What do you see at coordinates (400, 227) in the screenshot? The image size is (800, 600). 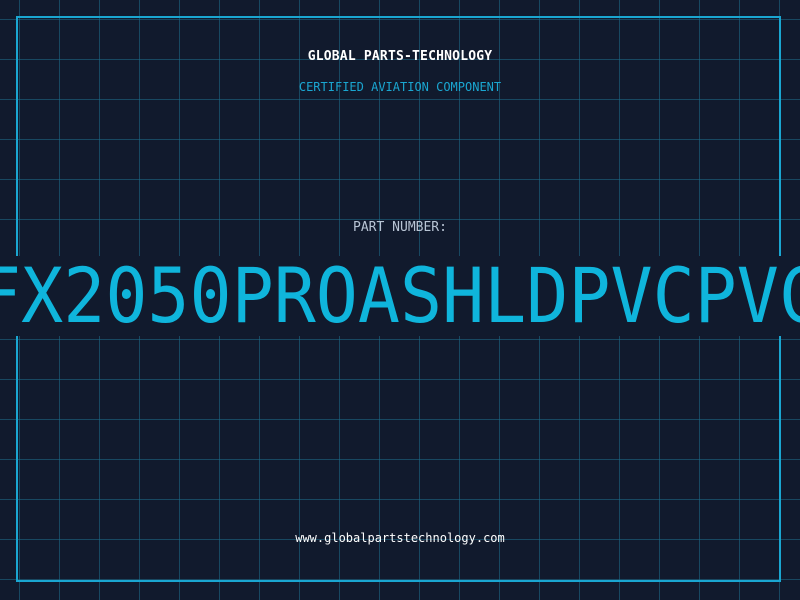 I see `part-number-label: PART NUMBER:` at bounding box center [400, 227].